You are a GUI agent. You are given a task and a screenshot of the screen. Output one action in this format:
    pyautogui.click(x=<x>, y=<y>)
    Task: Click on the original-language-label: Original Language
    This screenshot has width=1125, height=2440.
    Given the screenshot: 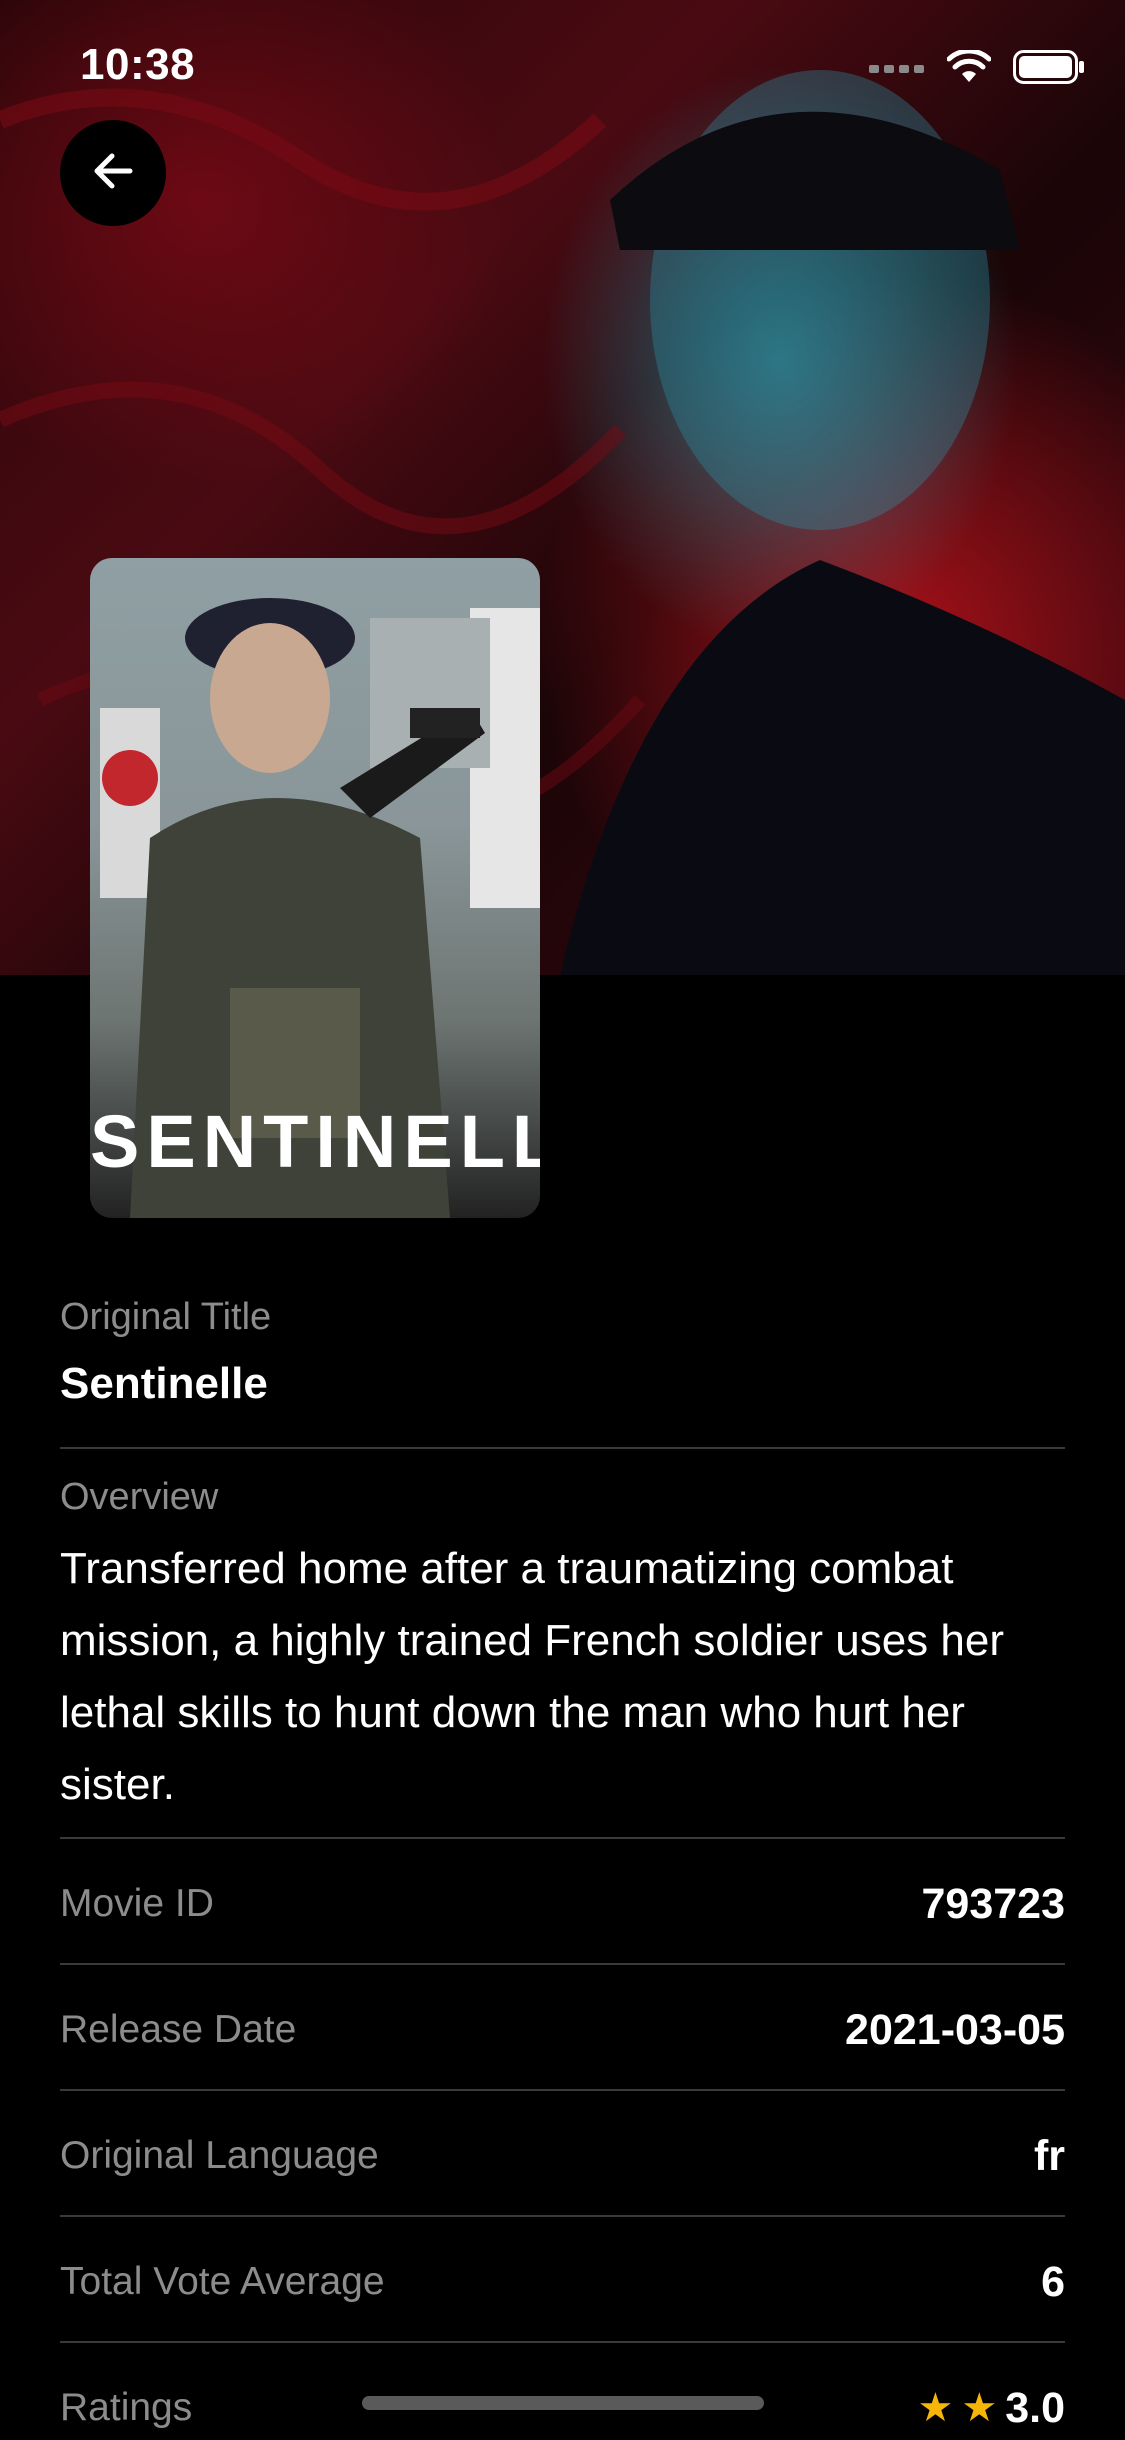 What is the action you would take?
    pyautogui.click(x=219, y=2155)
    